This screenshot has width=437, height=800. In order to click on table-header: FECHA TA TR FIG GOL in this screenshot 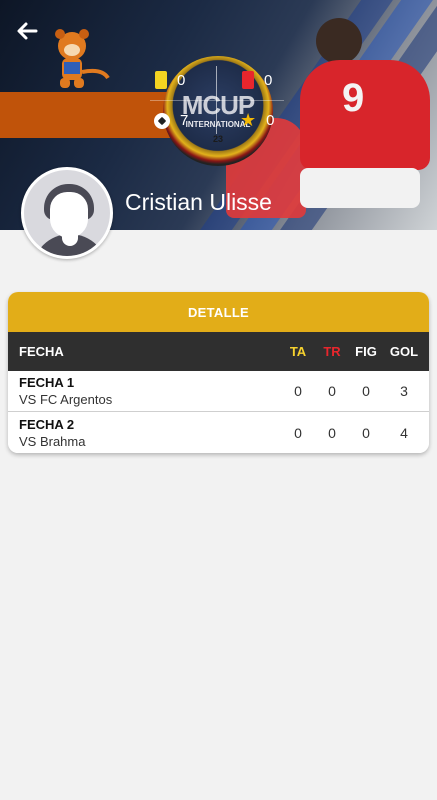, I will do `click(218, 351)`.